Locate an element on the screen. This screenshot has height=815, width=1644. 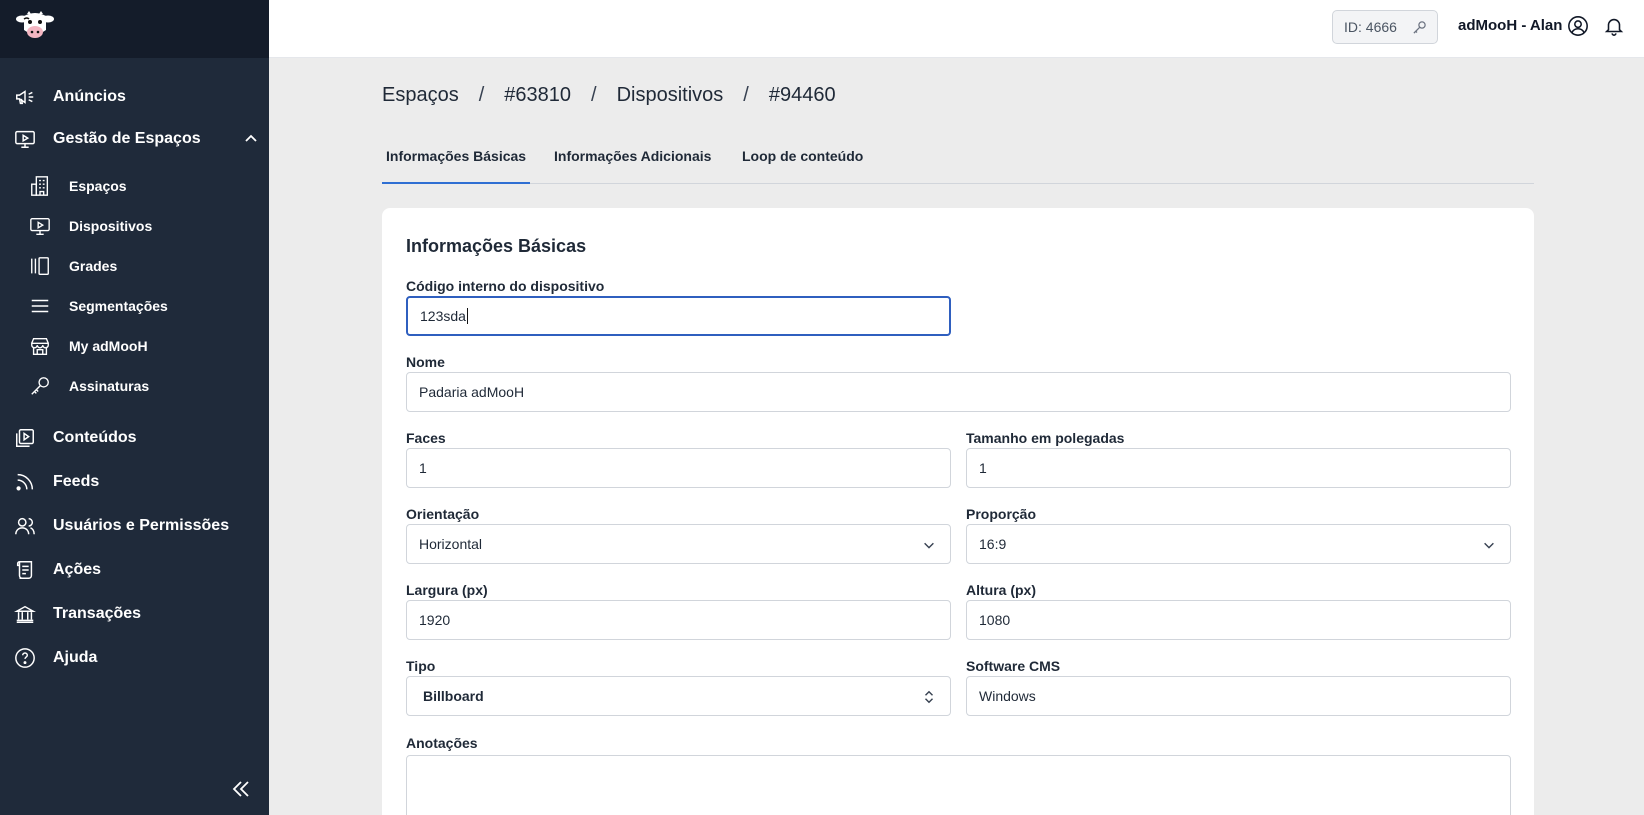
store-icon is located at coordinates (40, 346).